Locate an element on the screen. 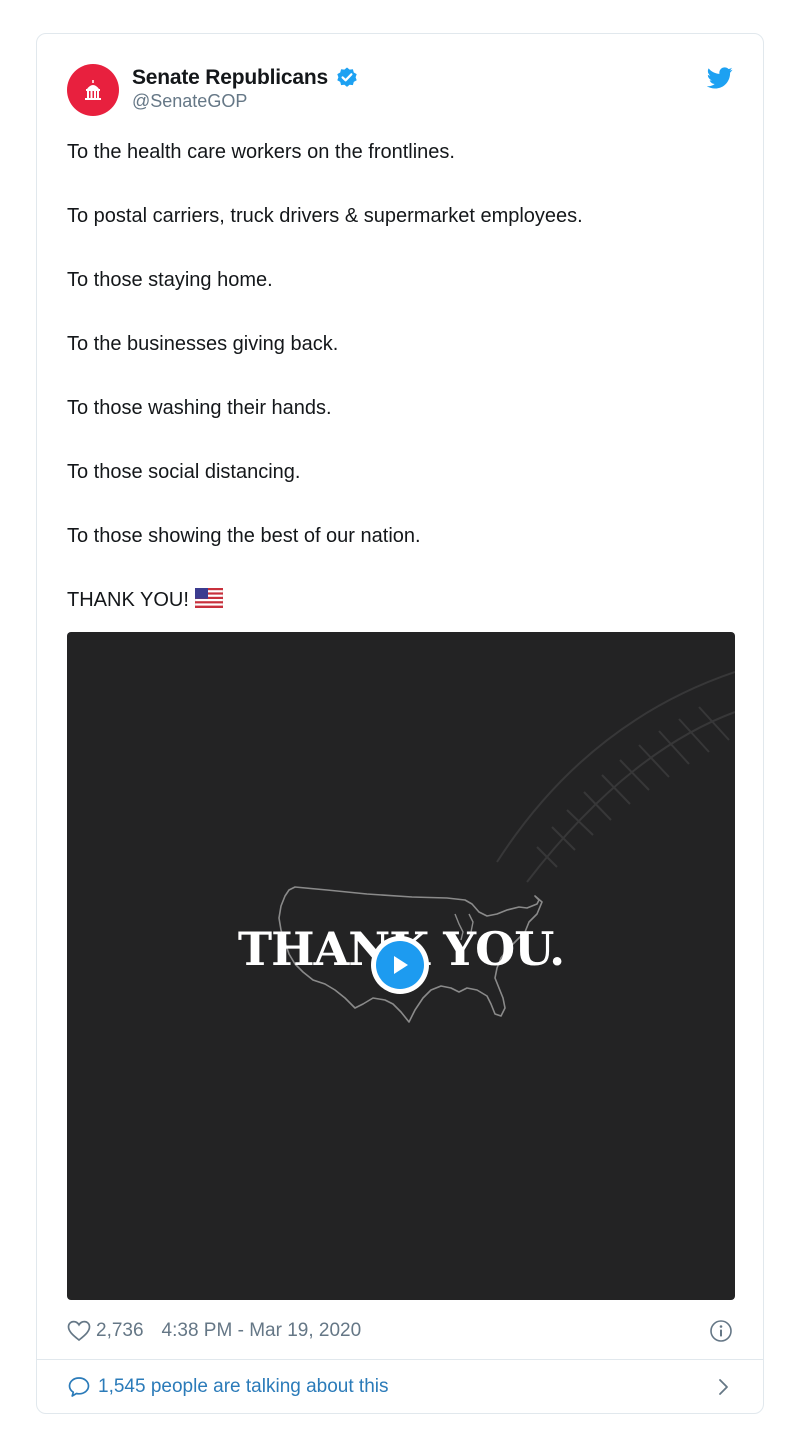 The height and width of the screenshot is (1449, 800). conversation-count-text: 1,545 people are talking about this is located at coordinates (243, 1387).